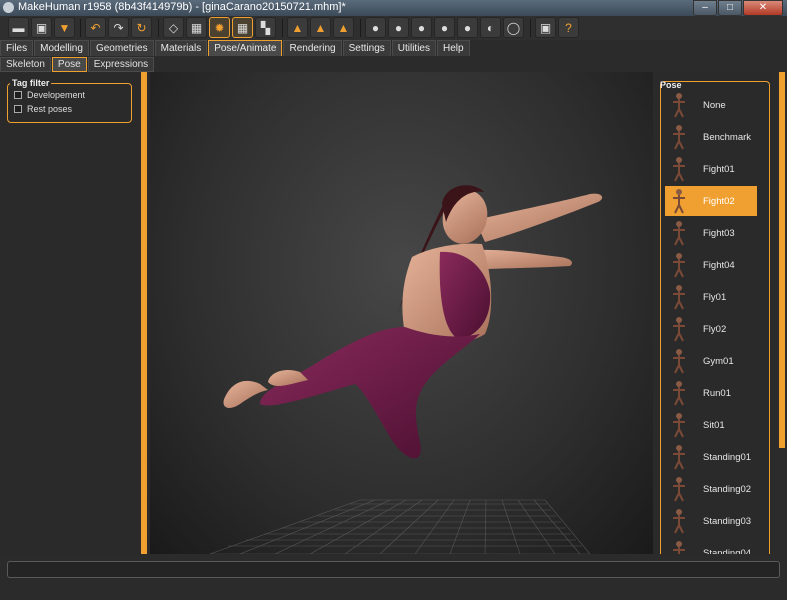  What do you see at coordinates (64, 27) in the screenshot?
I see `export-icon: ▼` at bounding box center [64, 27].